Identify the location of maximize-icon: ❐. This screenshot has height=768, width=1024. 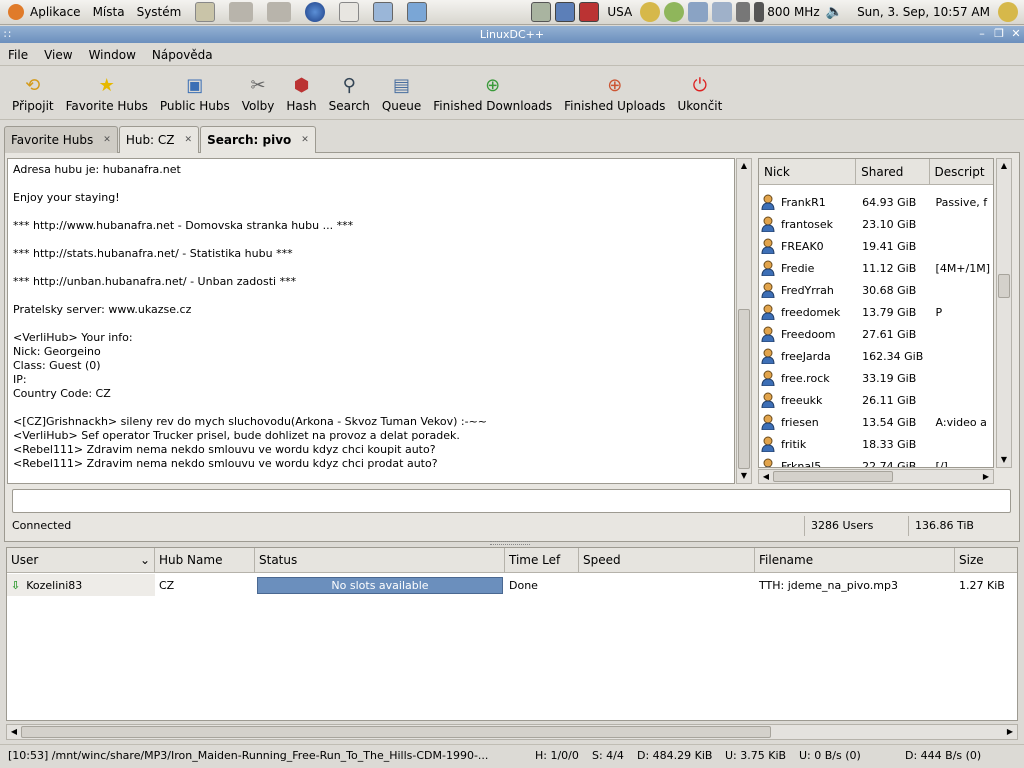
(999, 34).